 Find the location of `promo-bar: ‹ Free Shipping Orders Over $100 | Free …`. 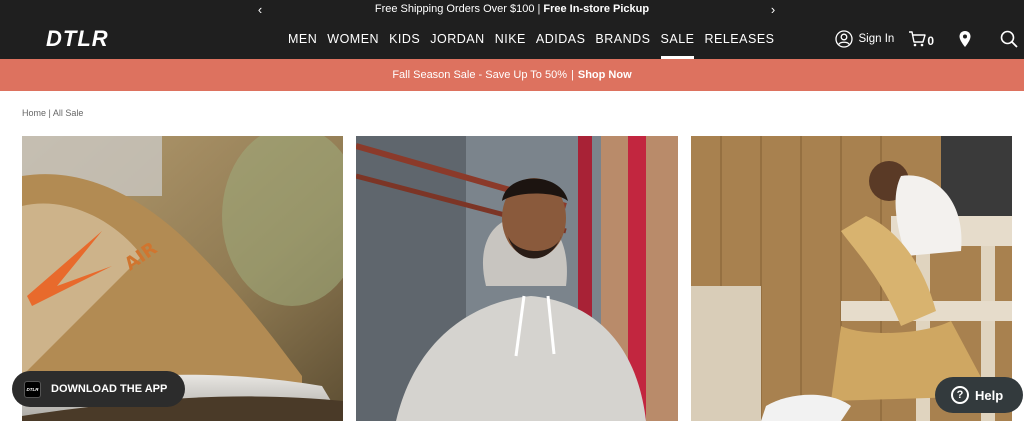

promo-bar: ‹ Free Shipping Orders Over $100 | Free … is located at coordinates (512, 9).